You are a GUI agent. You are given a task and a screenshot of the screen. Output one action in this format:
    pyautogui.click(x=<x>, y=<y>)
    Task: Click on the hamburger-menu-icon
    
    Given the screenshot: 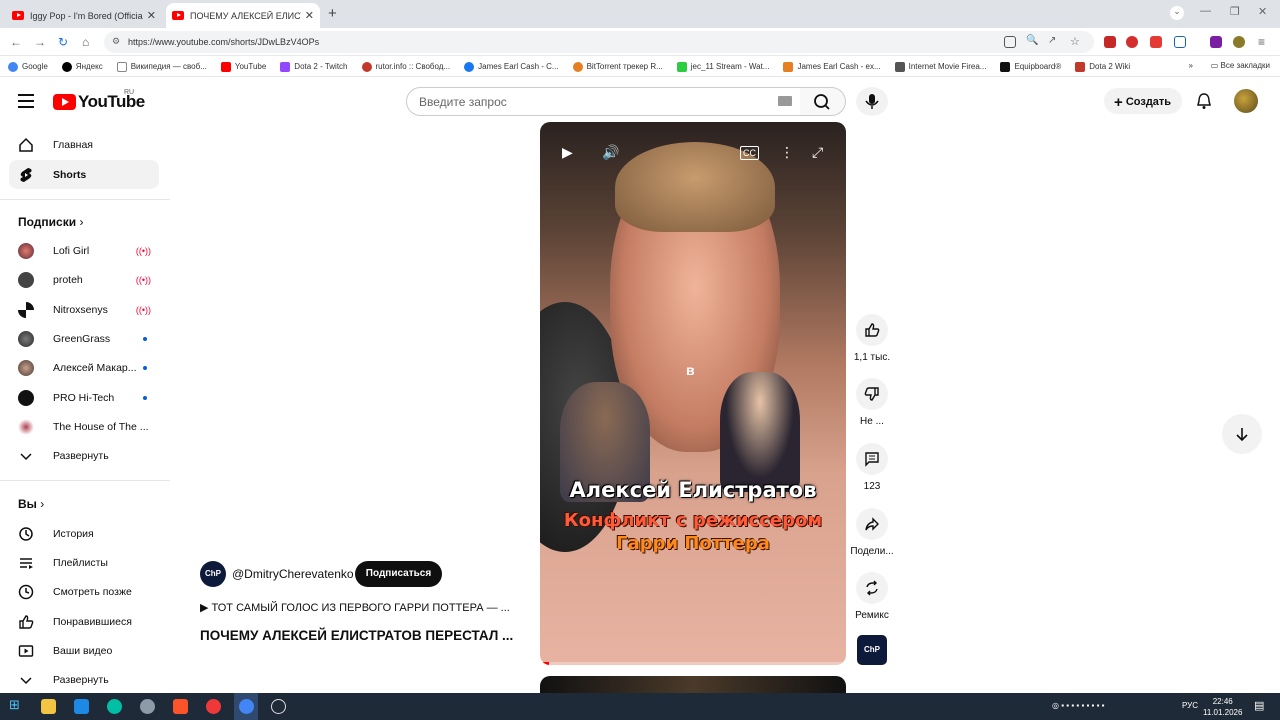 What is the action you would take?
    pyautogui.click(x=26, y=101)
    